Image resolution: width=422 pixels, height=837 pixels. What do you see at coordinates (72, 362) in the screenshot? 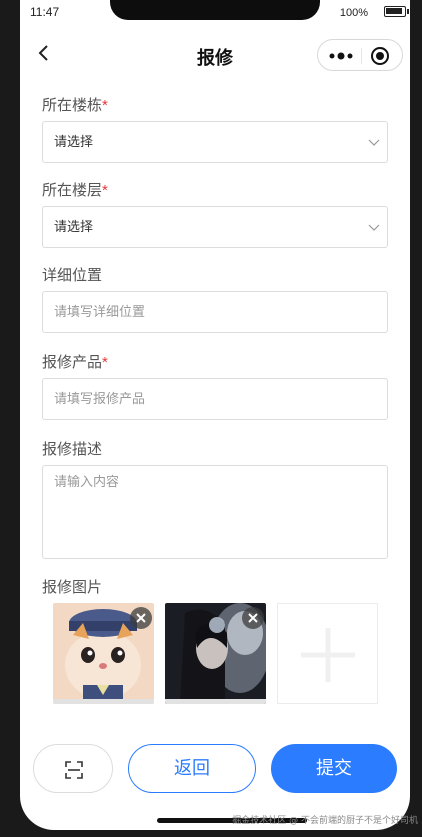
I see `product-label-text: 报修产品` at bounding box center [72, 362].